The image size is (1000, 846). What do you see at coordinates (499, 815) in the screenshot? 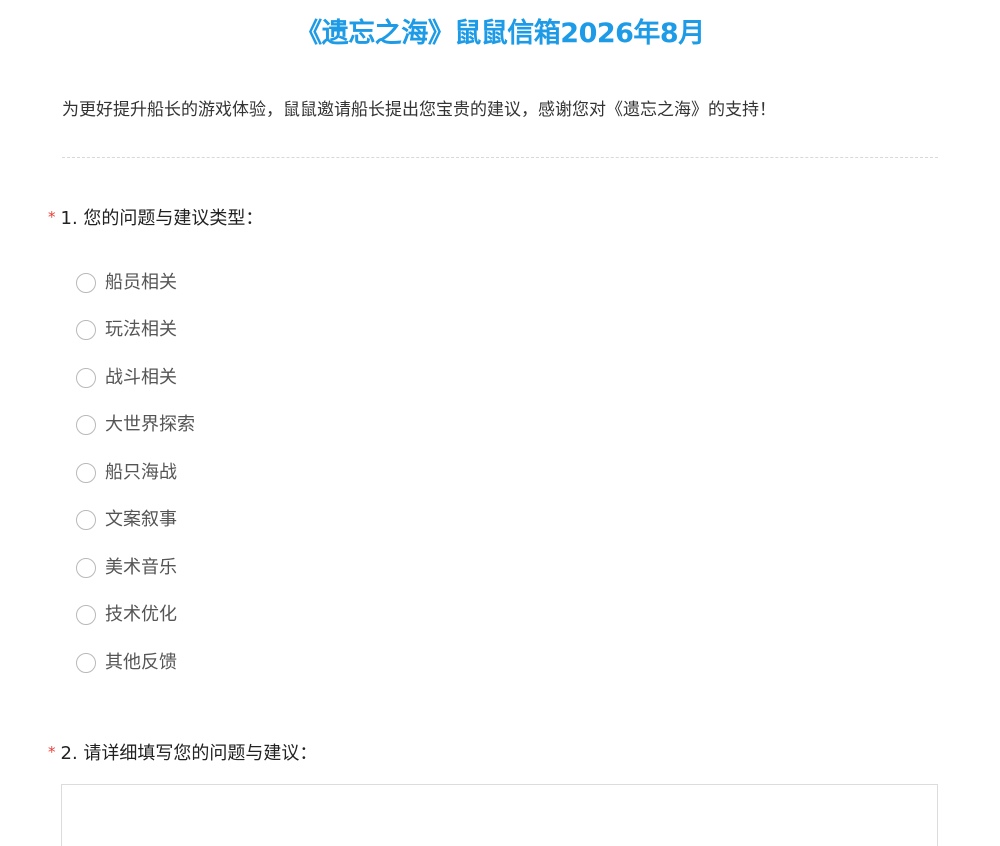
I see `suggestion-textarea` at bounding box center [499, 815].